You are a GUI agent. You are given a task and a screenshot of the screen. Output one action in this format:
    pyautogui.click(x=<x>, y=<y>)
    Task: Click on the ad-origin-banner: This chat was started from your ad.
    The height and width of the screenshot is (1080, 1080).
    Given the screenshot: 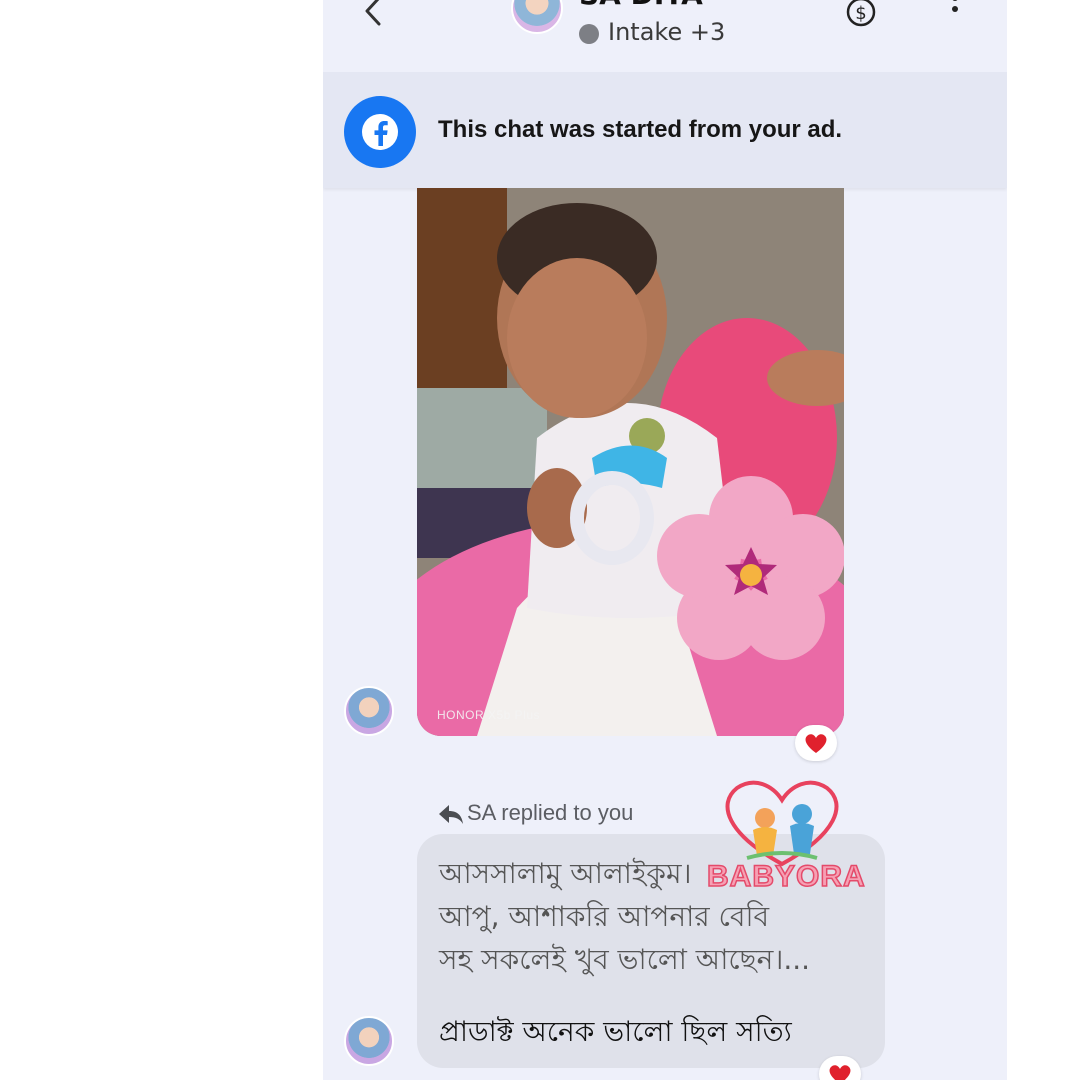 What is the action you would take?
    pyautogui.click(x=665, y=130)
    